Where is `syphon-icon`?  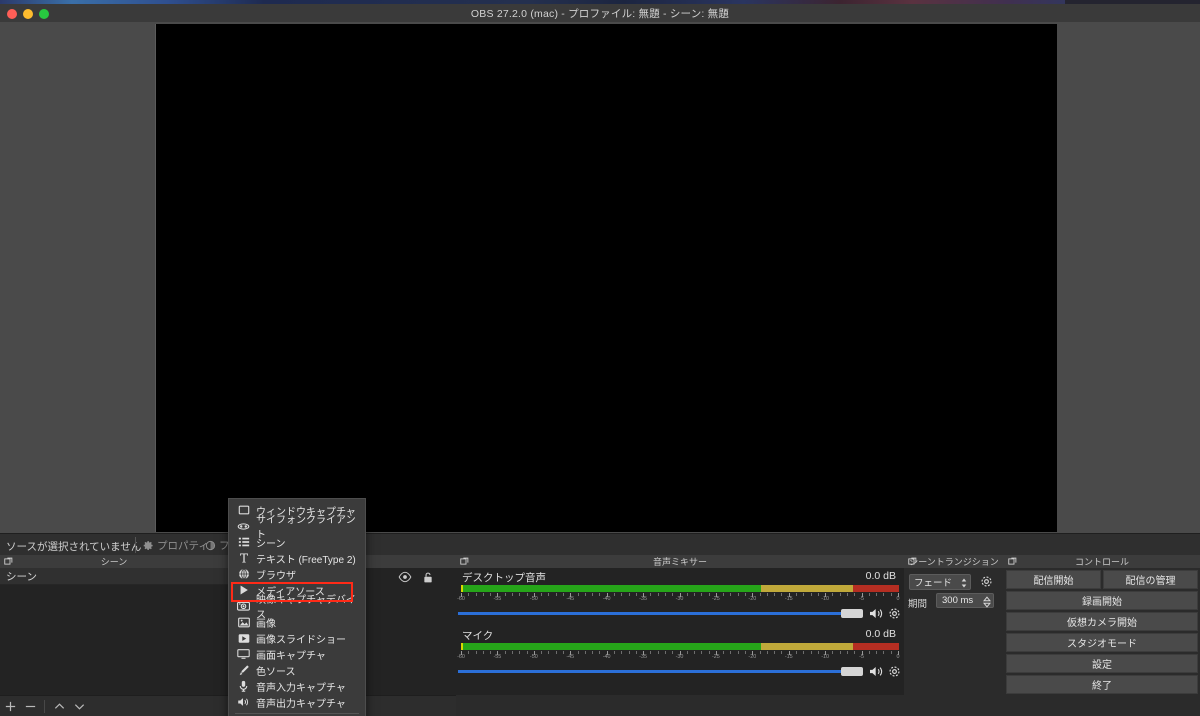
syphon-icon is located at coordinates (243, 526).